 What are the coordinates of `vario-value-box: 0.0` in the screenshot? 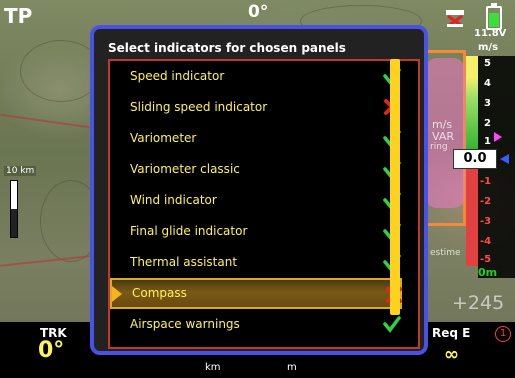 It's located at (475, 159).